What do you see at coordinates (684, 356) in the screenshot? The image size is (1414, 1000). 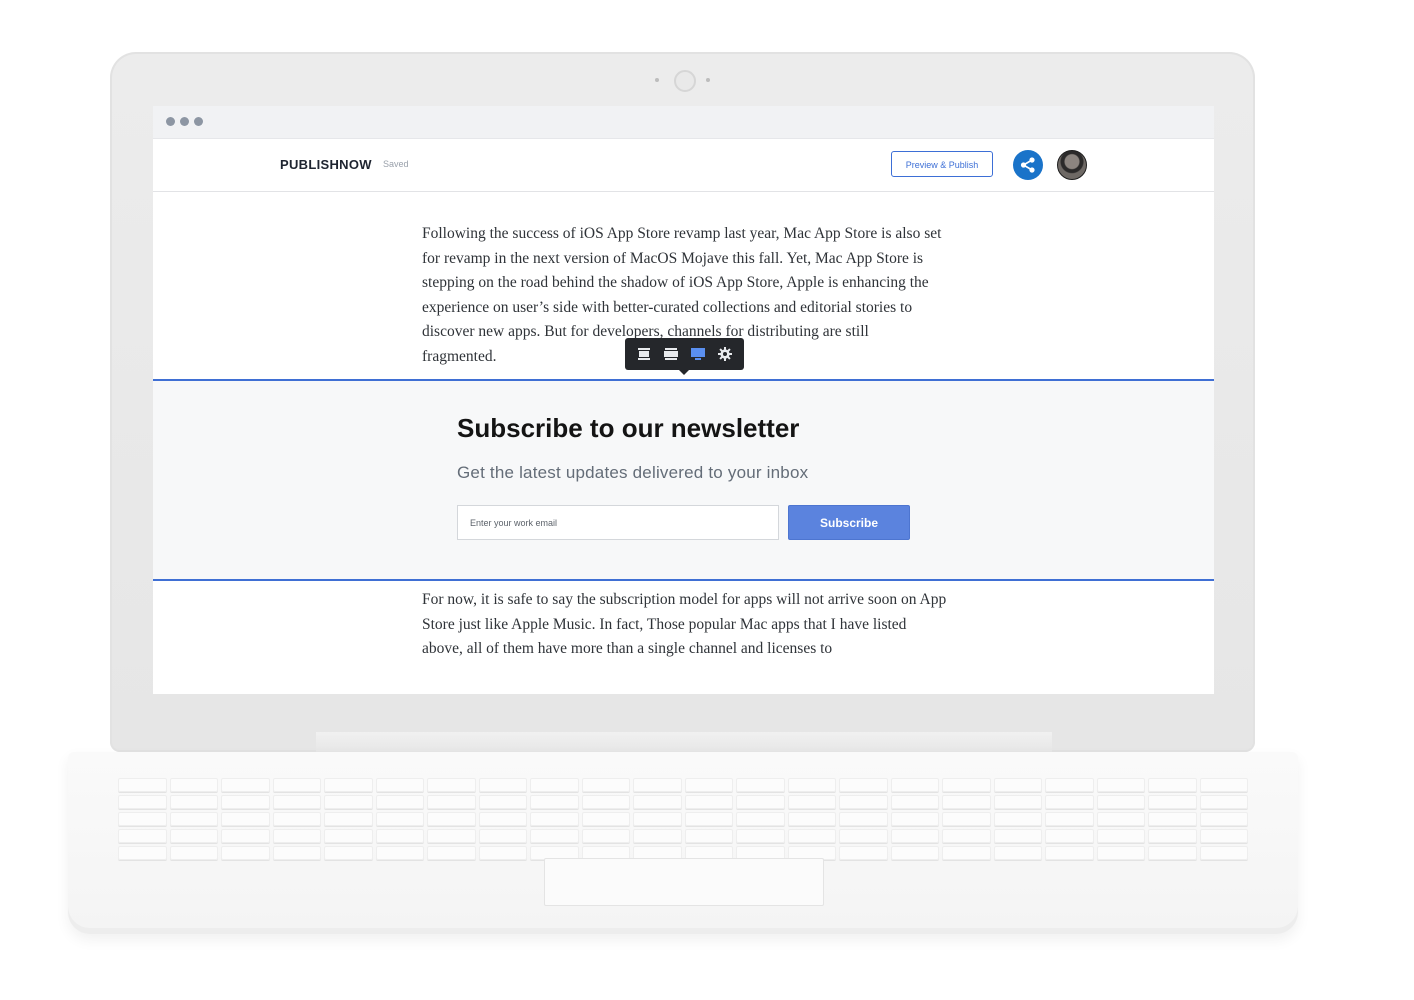 I see `block-toolbar` at bounding box center [684, 356].